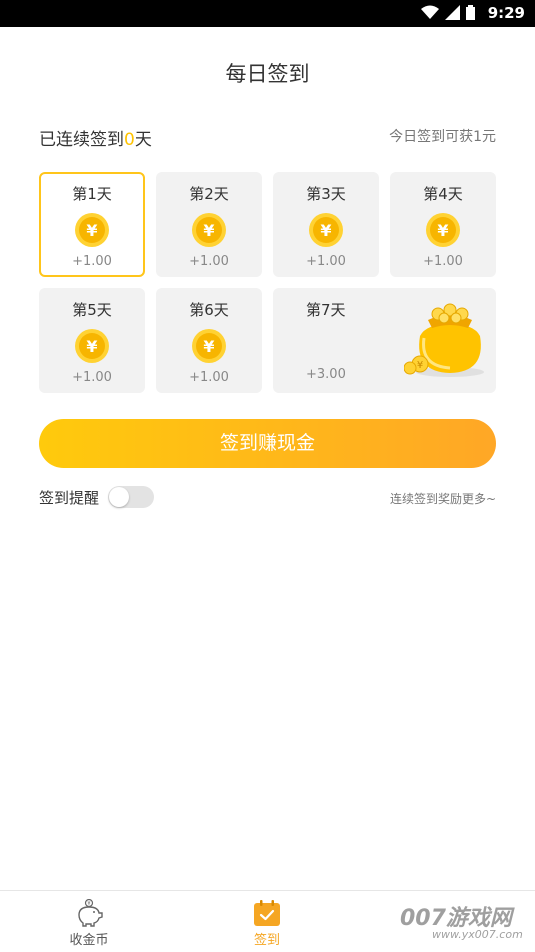 This screenshot has height=952, width=535. I want to click on day-label: 第6天, so click(209, 310).